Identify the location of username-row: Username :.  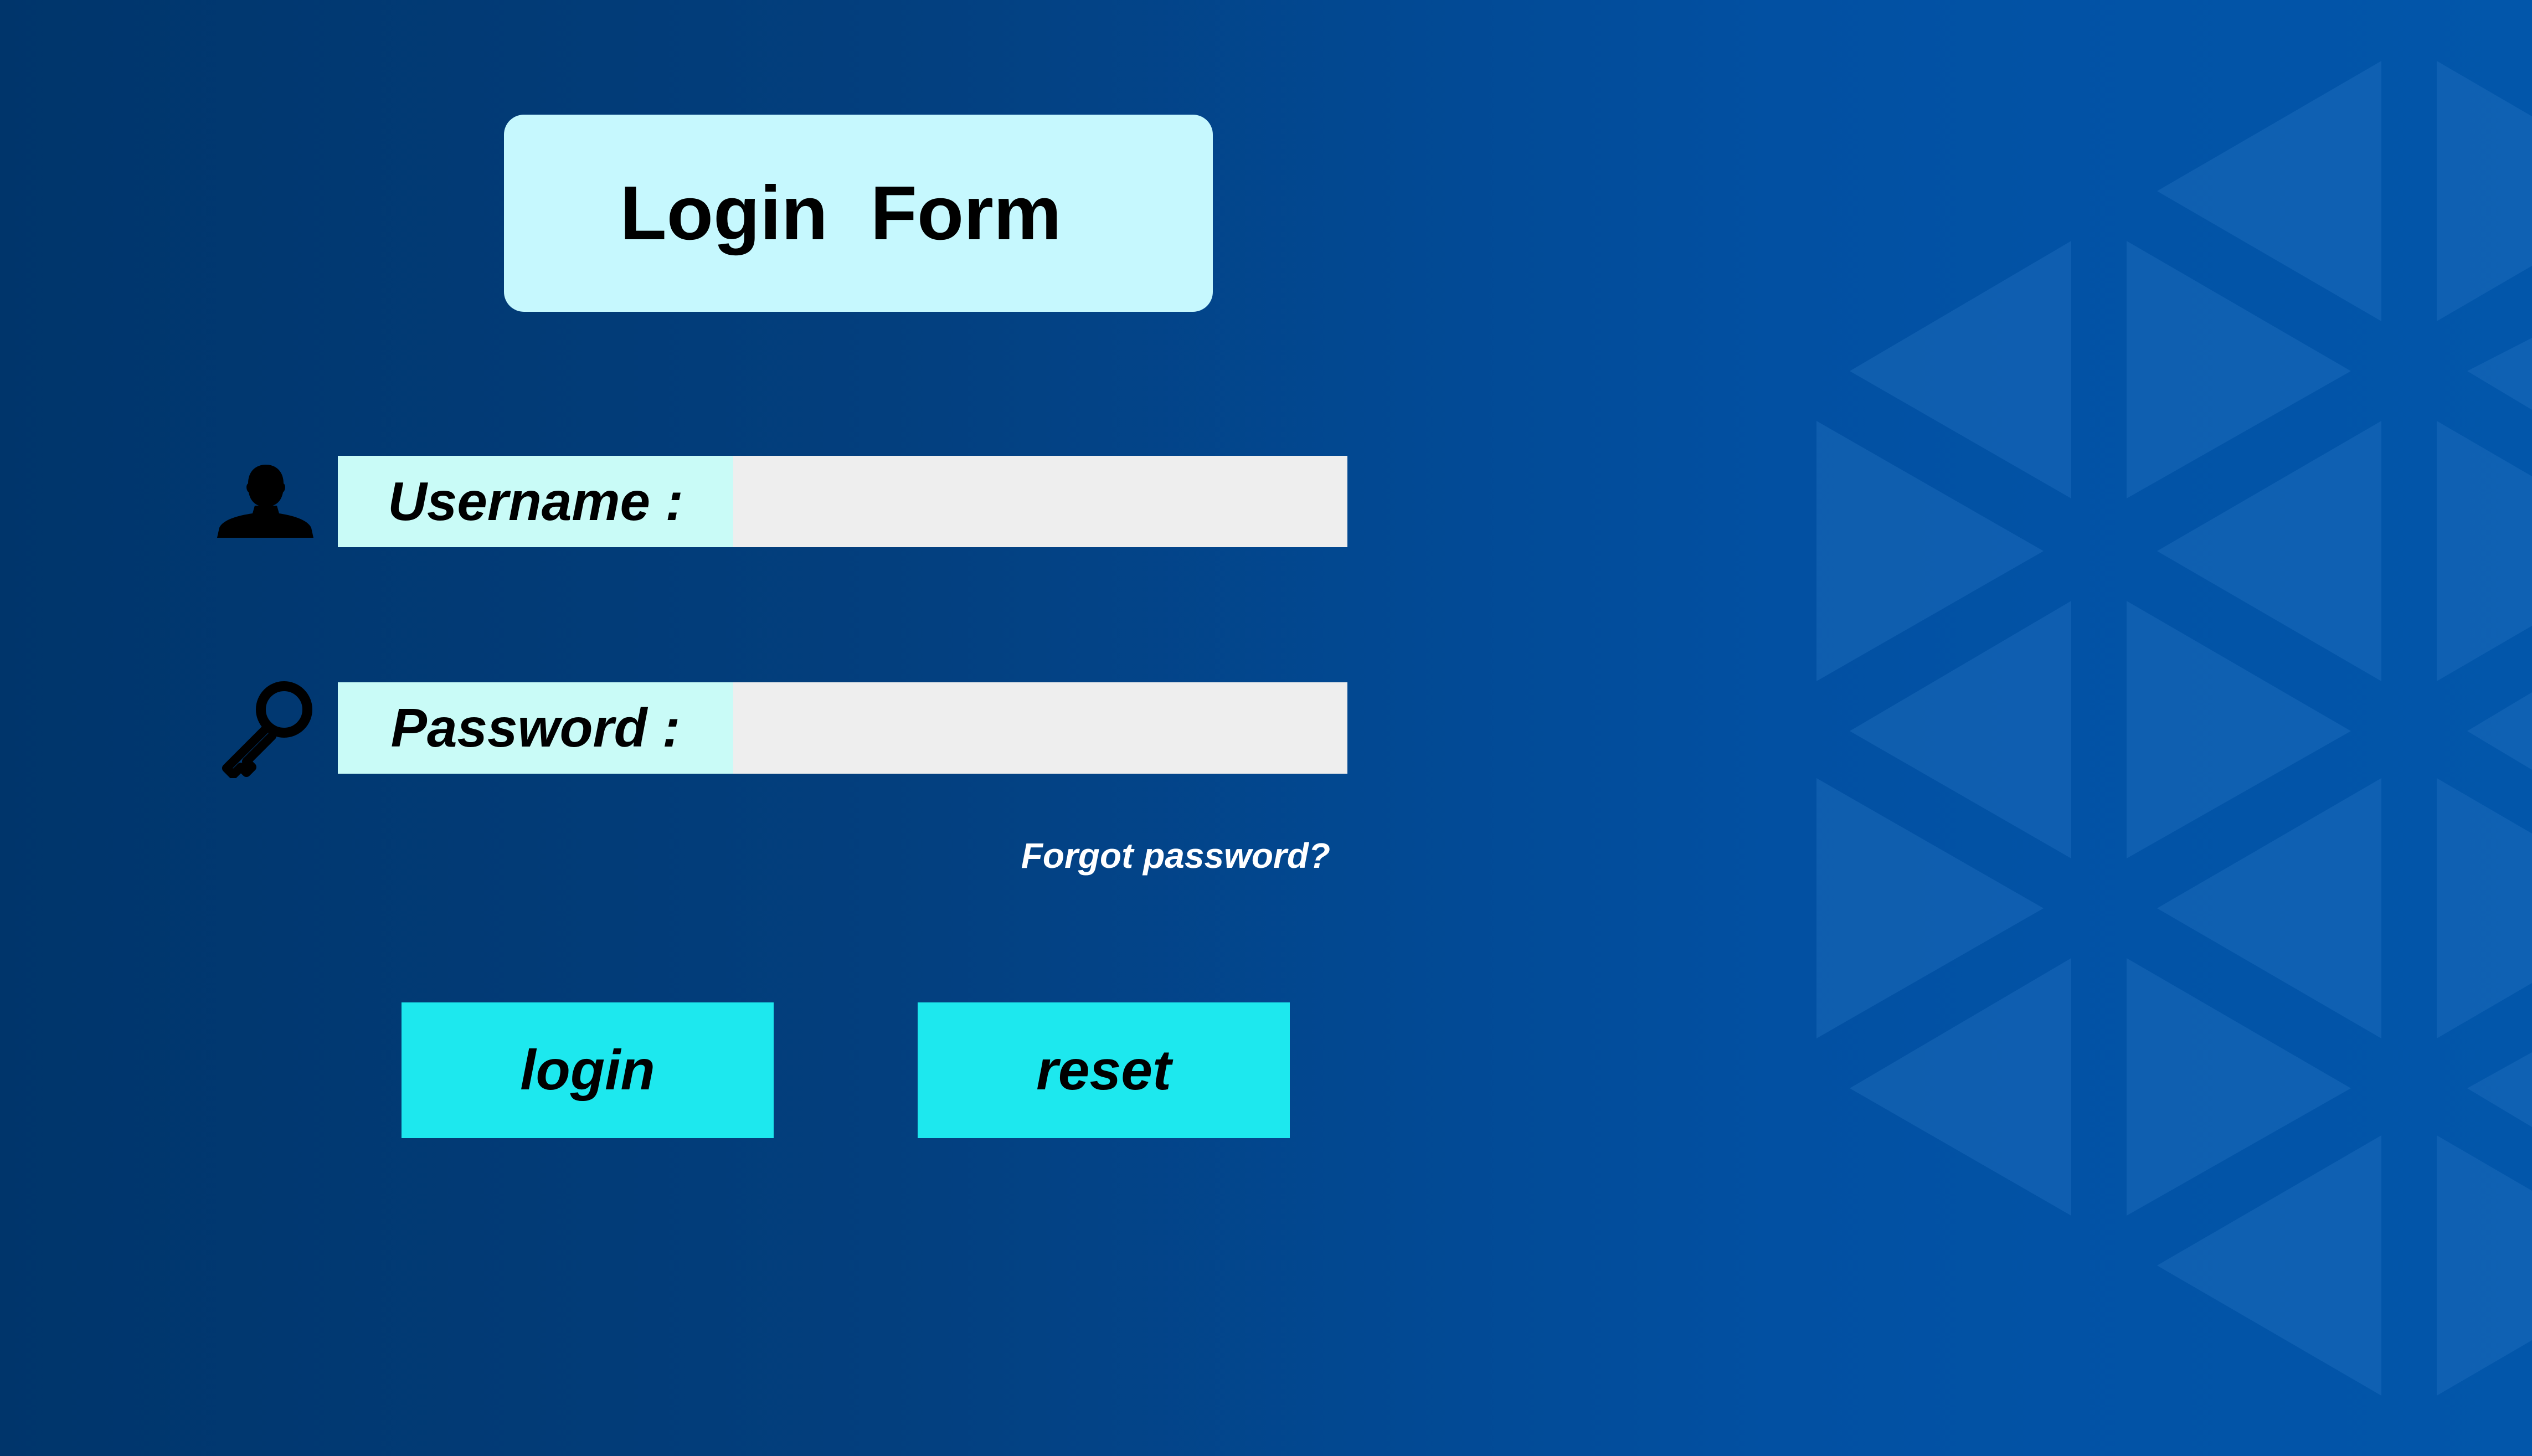
(842, 501).